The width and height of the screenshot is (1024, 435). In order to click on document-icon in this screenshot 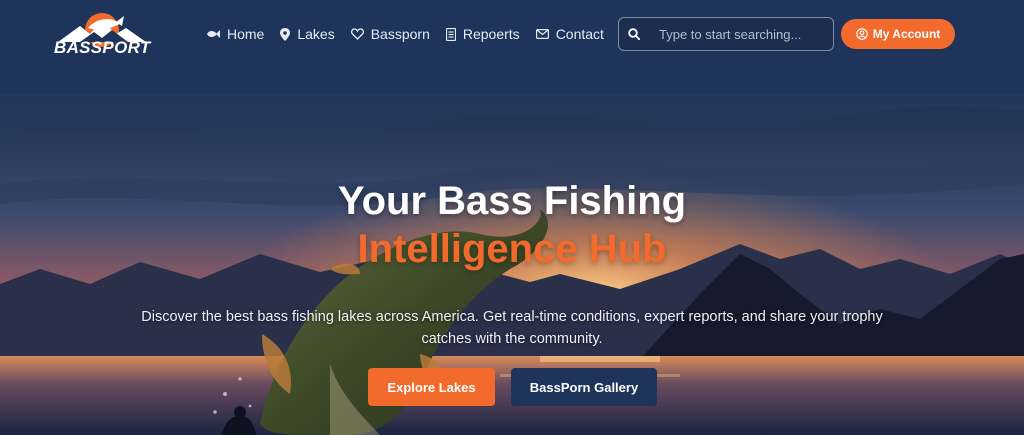, I will do `click(450, 34)`.